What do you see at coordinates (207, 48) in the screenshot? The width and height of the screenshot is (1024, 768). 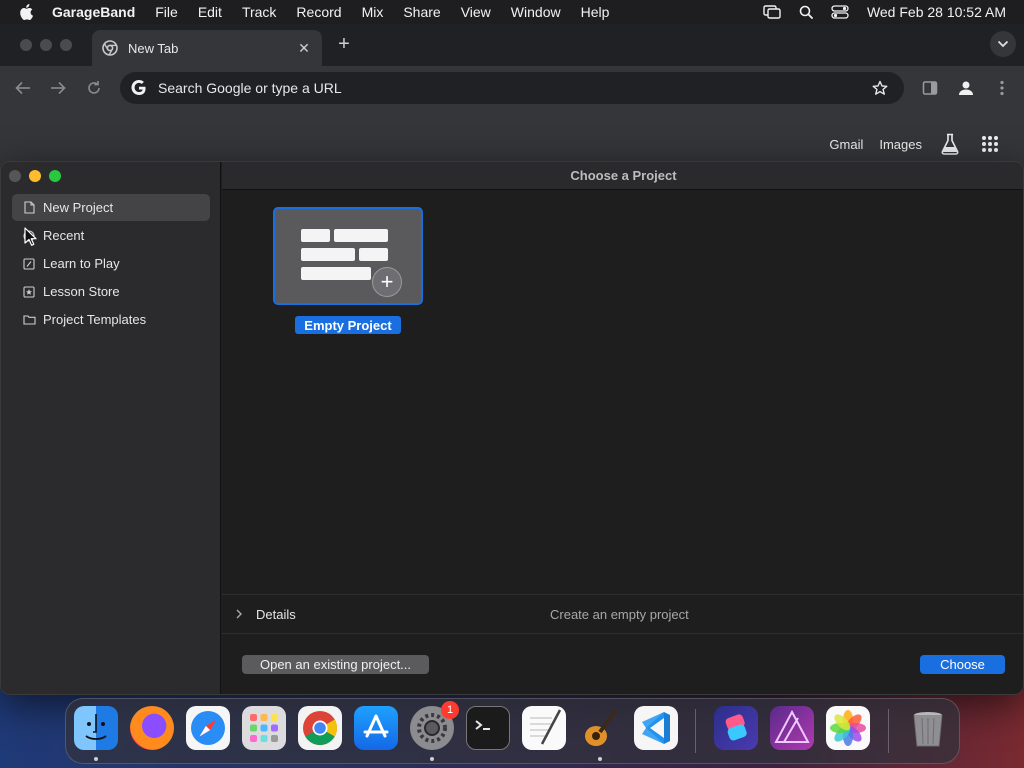 I see `tab-new-tab: New Tab ✕` at bounding box center [207, 48].